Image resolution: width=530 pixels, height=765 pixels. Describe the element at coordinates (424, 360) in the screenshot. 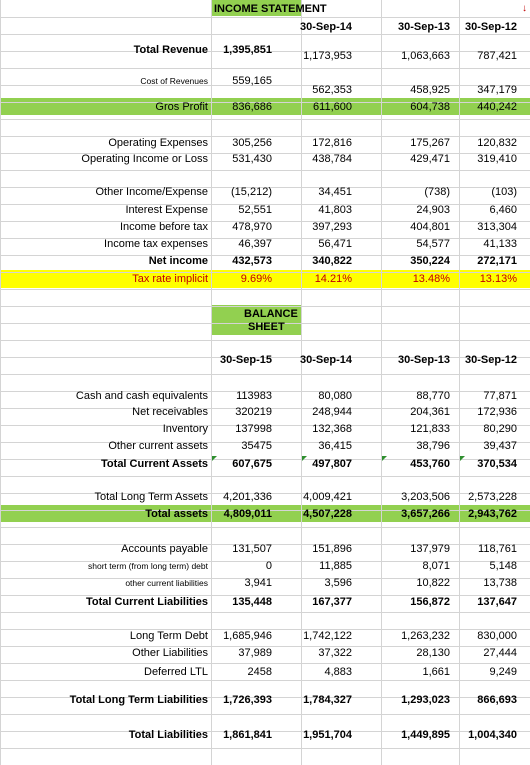

I see `balance-period-header: 30-Sep-13` at that location.